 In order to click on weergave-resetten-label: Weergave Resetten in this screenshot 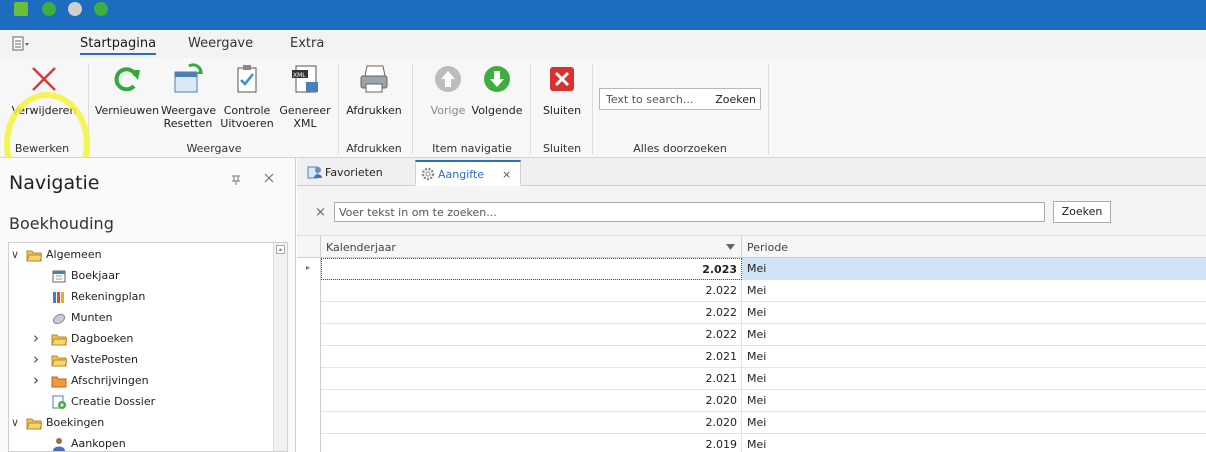, I will do `click(188, 117)`.